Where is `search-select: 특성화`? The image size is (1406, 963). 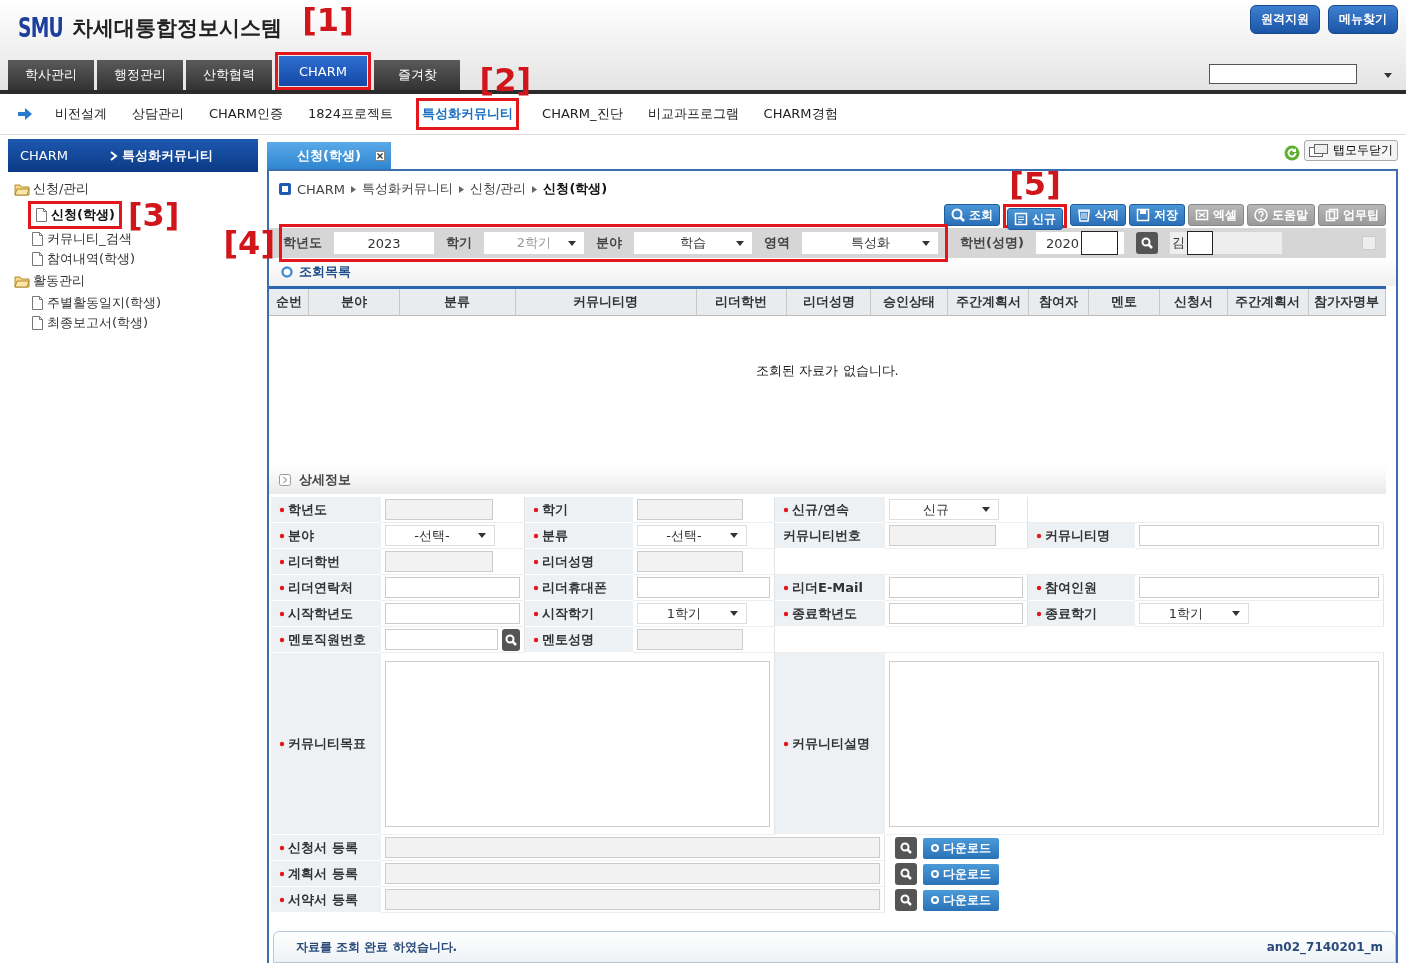
search-select: 특성화 is located at coordinates (870, 243).